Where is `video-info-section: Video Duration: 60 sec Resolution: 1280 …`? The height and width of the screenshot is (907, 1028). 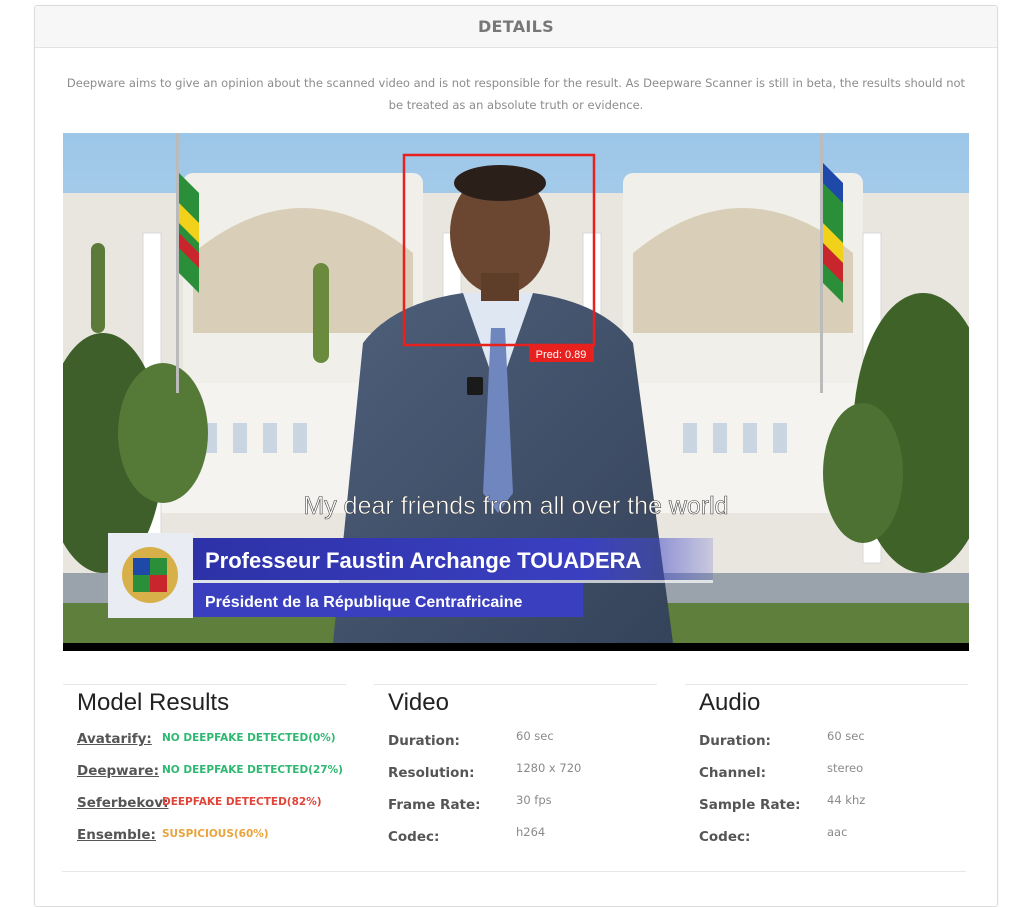
video-info-section: Video Duration: 60 sec Resolution: 1280 … is located at coordinates (515, 764).